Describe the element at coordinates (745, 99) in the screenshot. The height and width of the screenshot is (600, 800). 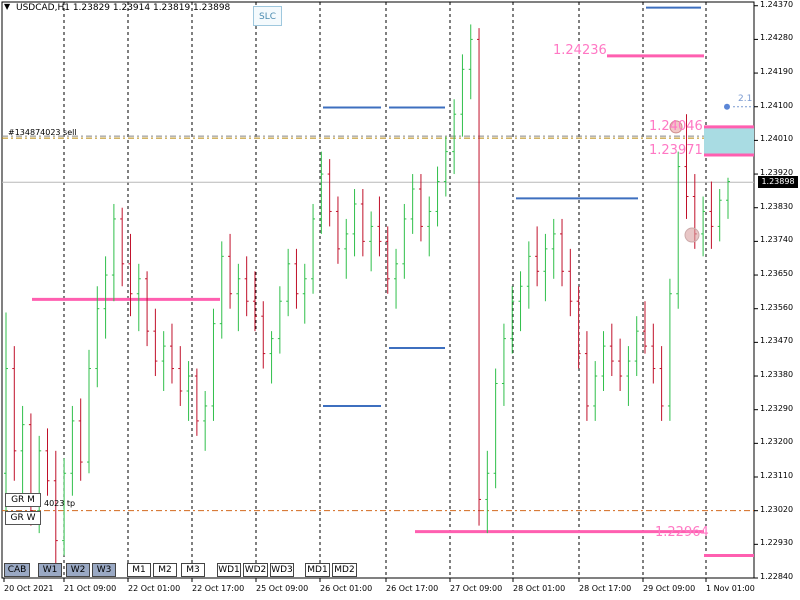
I see `small-tag: 2.1` at that location.